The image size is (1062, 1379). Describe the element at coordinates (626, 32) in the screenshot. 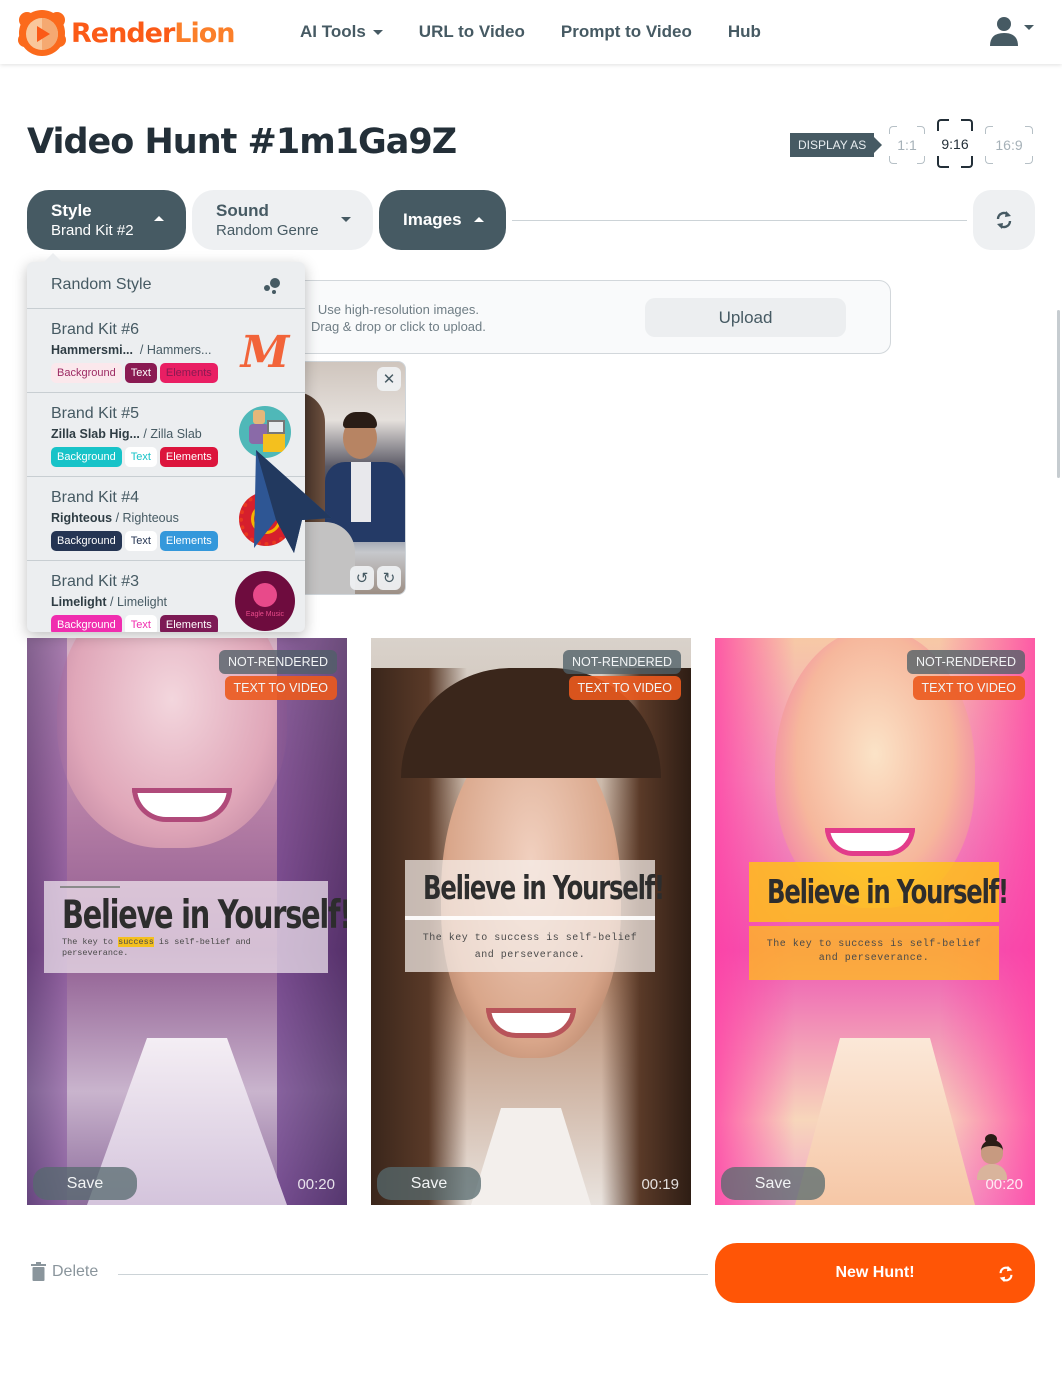

I see `nav-prompt-to-video: Prompt to Video` at that location.